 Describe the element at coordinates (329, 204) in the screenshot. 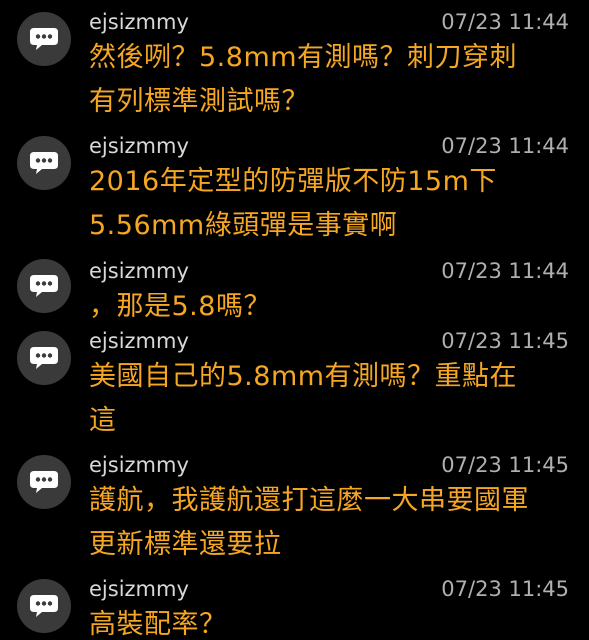

I see `comment-text: 2016年定型的防彈版不防15m下 5.56mm綠頭彈是事實啊` at that location.